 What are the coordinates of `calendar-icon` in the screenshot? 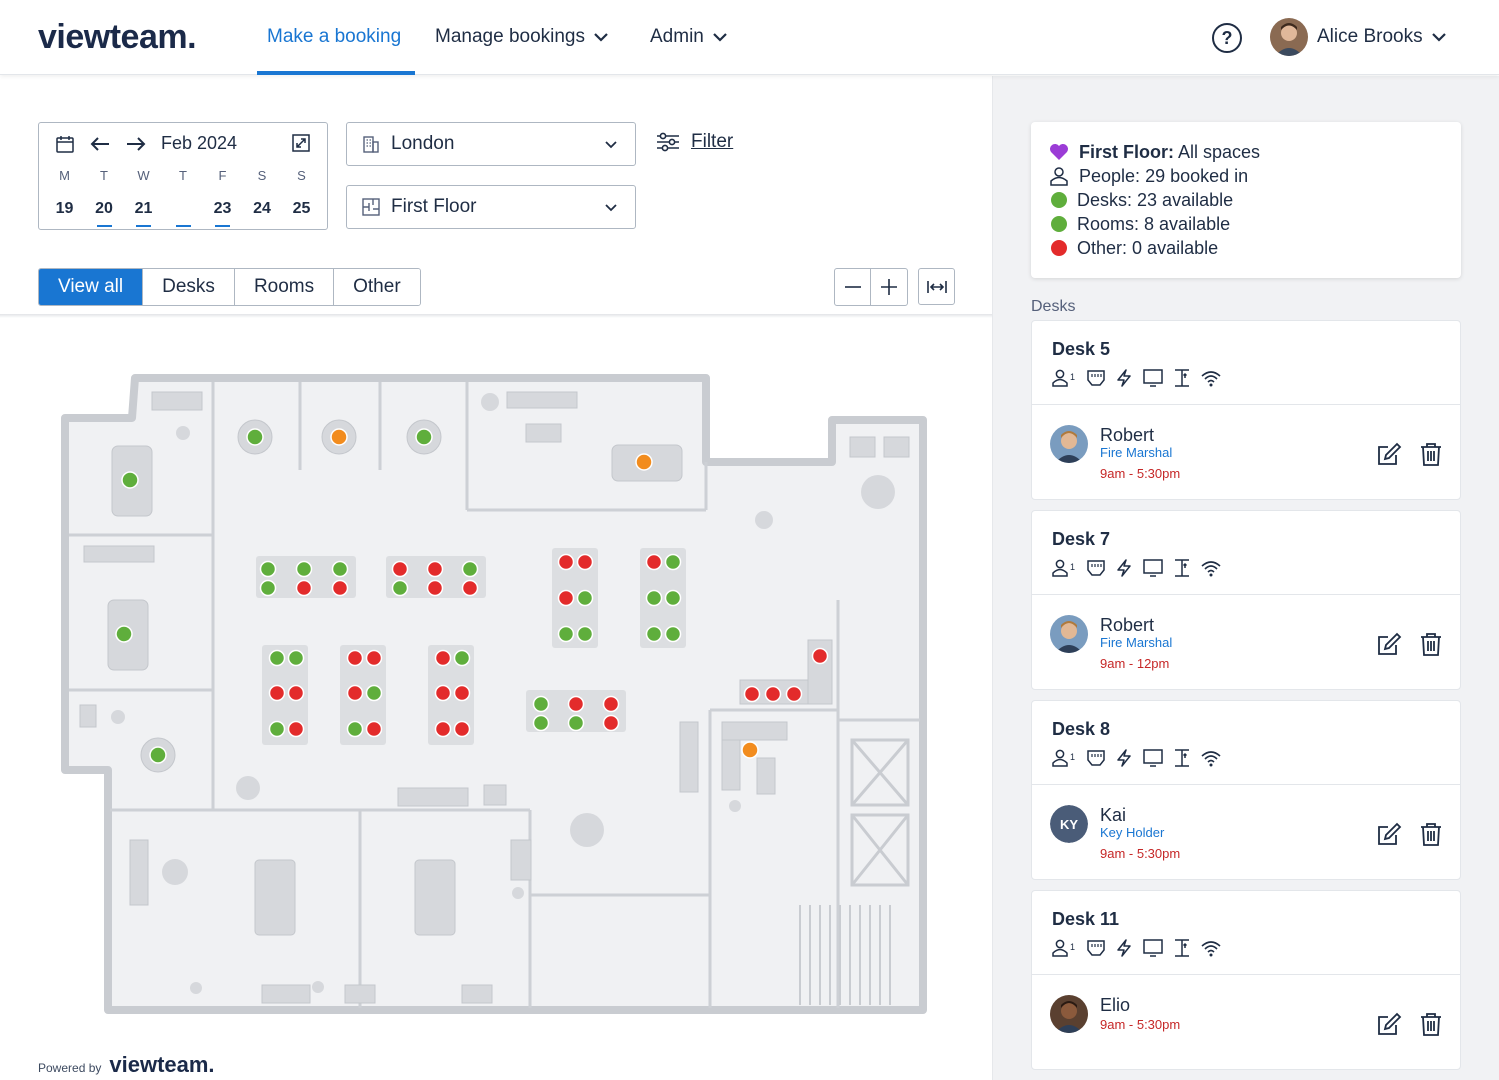 It's located at (65, 144).